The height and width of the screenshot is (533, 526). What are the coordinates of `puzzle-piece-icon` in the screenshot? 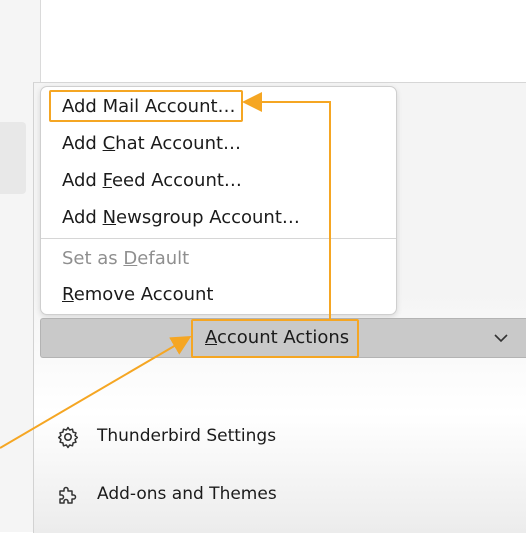 It's located at (68, 495).